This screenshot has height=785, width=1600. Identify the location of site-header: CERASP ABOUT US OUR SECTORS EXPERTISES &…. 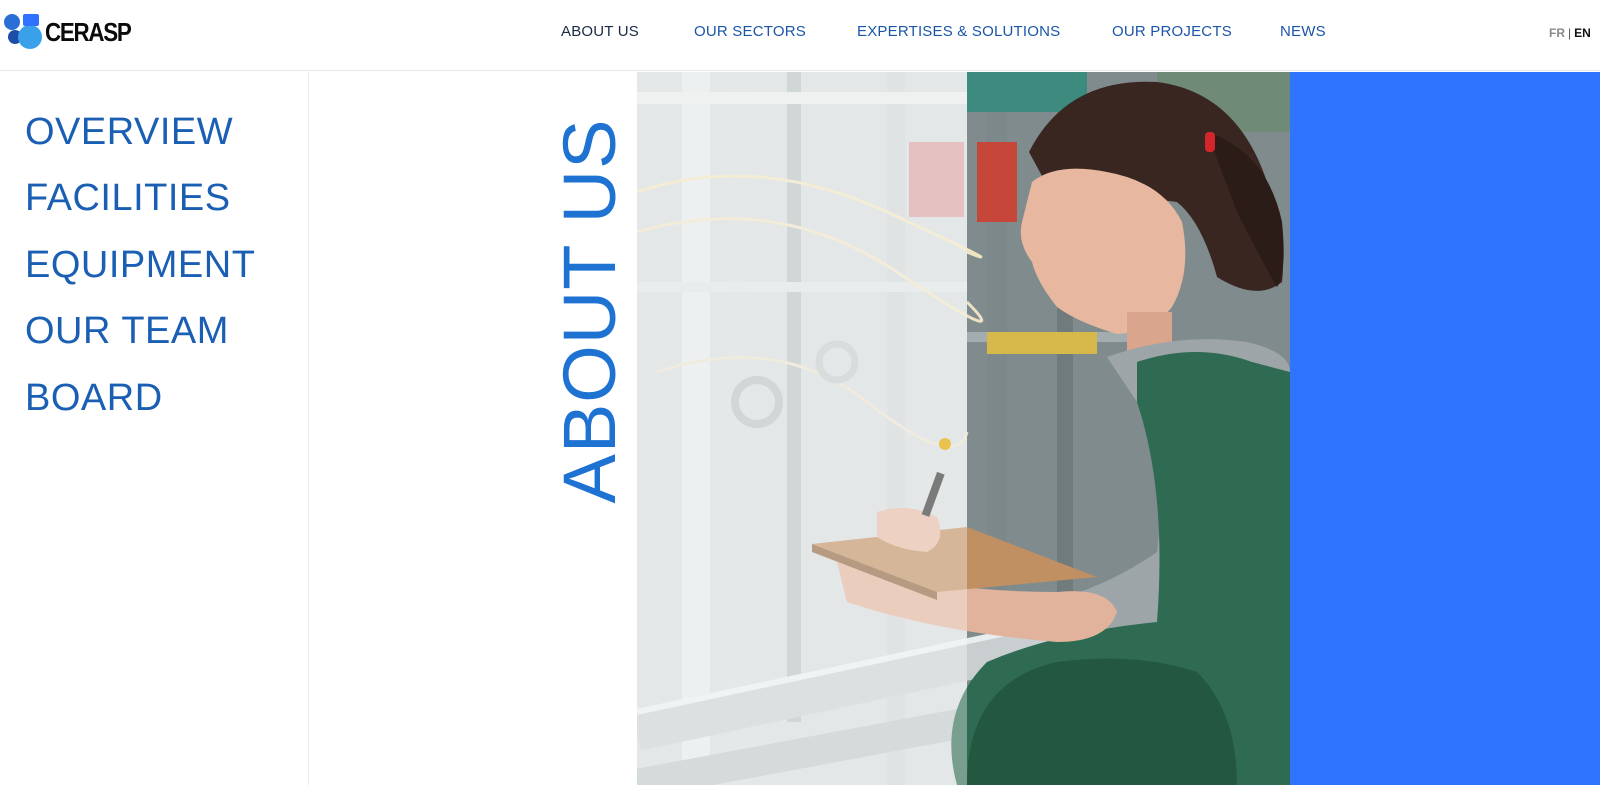
(800, 35).